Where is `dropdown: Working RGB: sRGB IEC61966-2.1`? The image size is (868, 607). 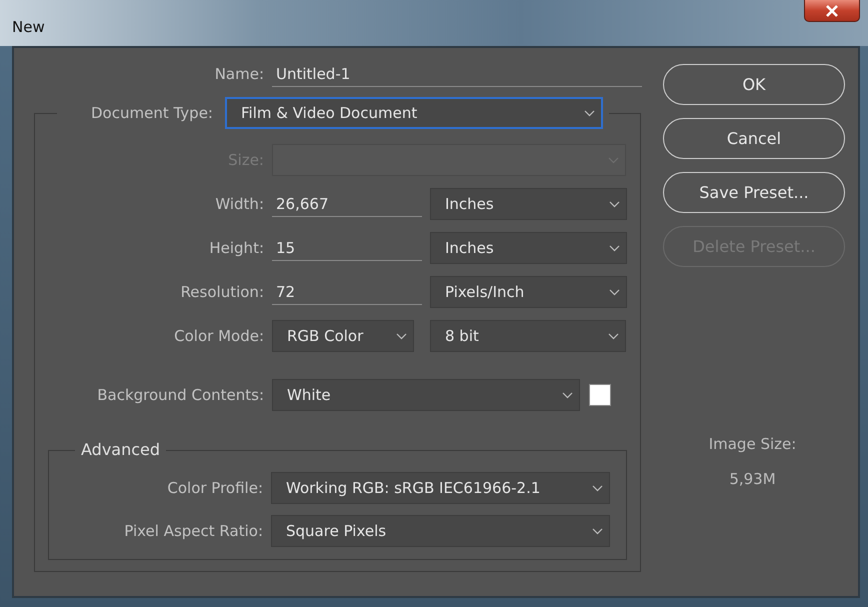
dropdown: Working RGB: sRGB IEC61966-2.1 is located at coordinates (440, 488).